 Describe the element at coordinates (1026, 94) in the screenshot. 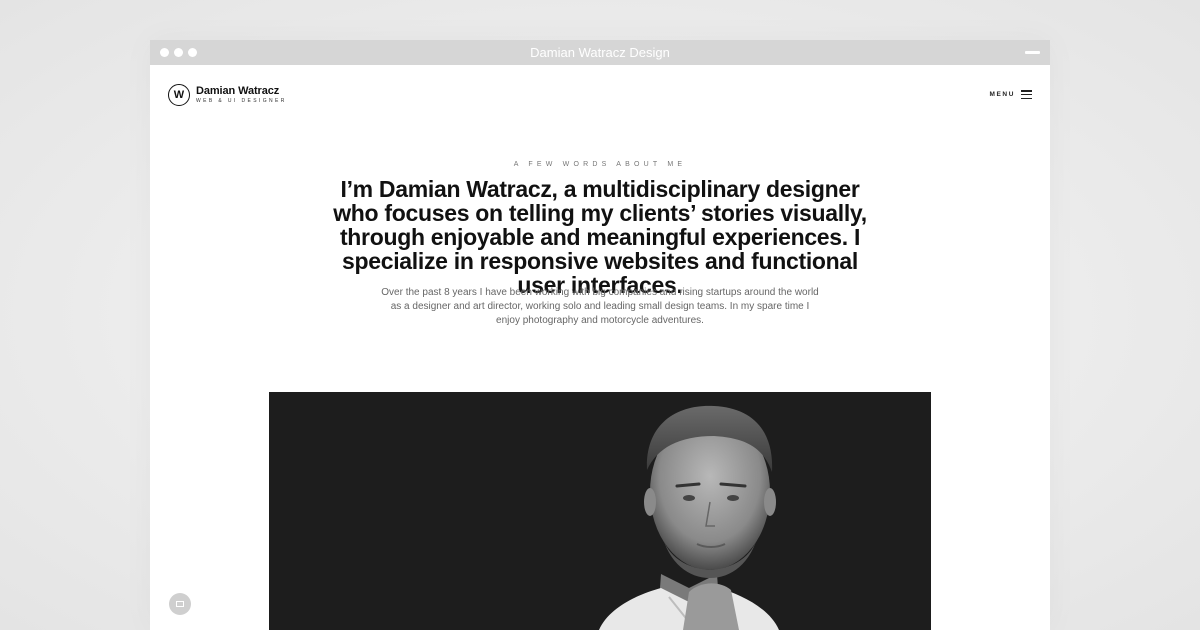

I see `hamburger-icon` at that location.